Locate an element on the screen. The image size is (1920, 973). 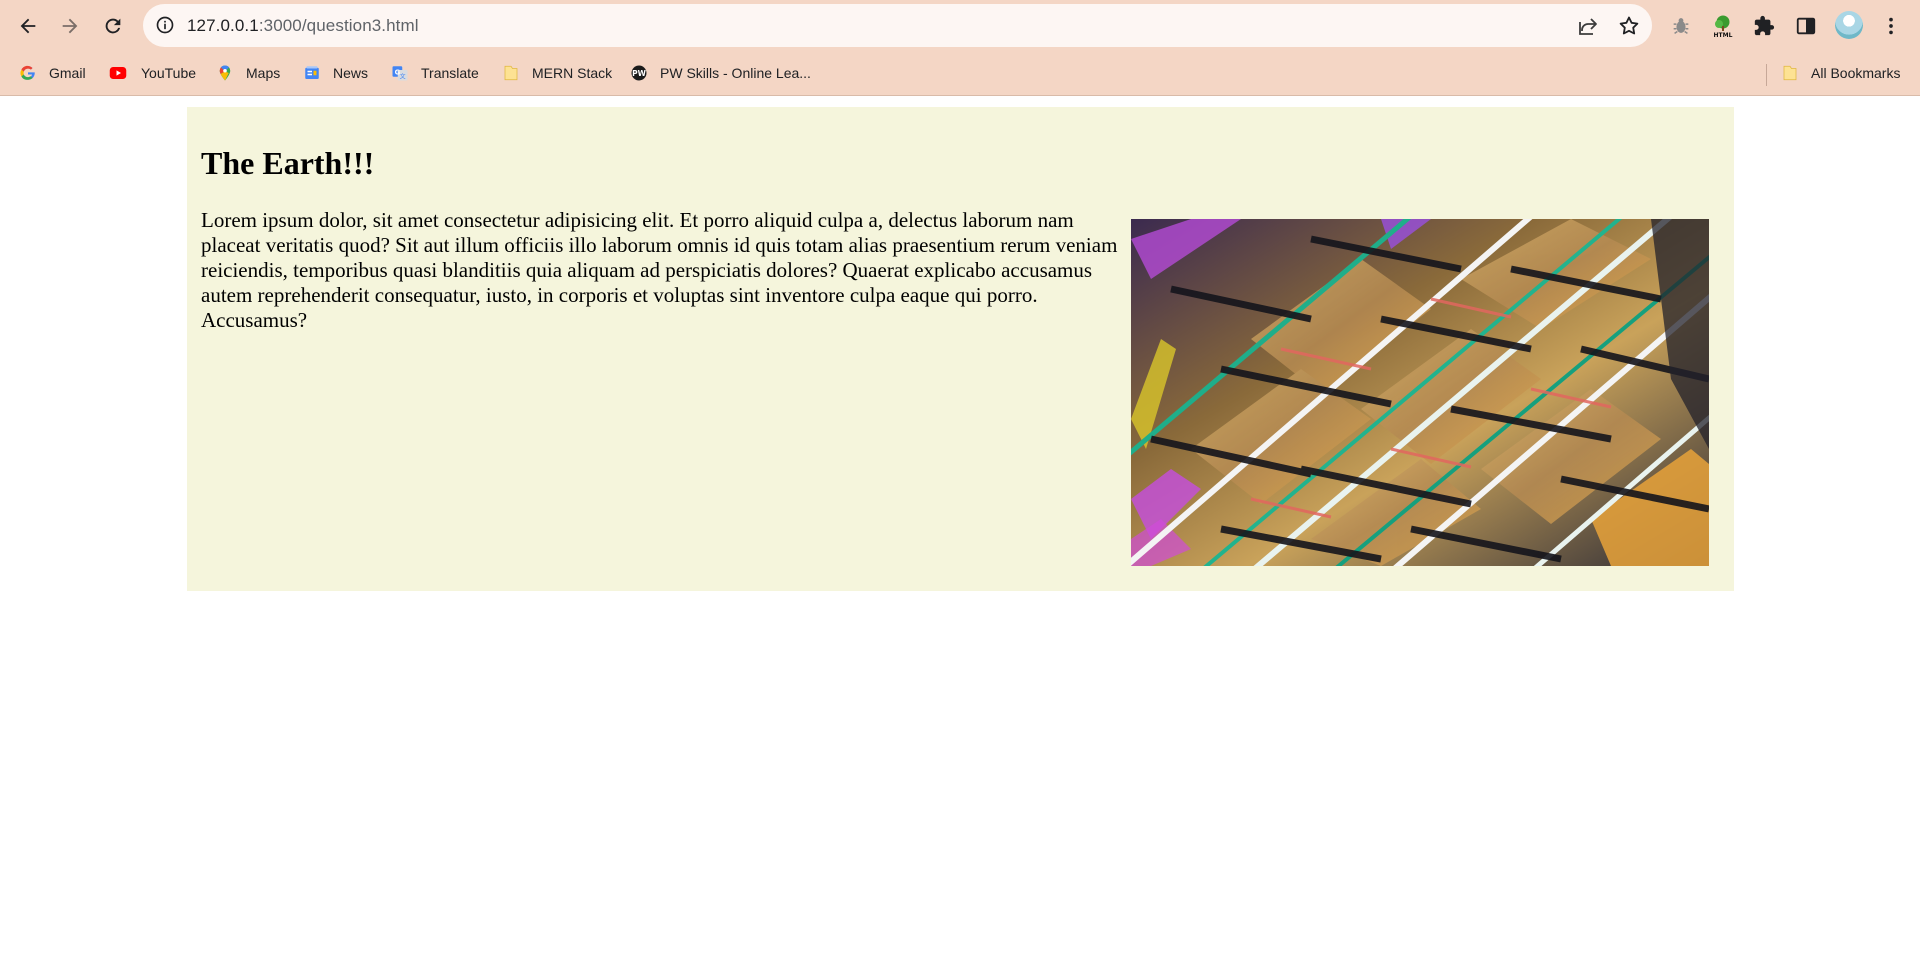
bookmark-gmail: Gmail is located at coordinates (52, 73).